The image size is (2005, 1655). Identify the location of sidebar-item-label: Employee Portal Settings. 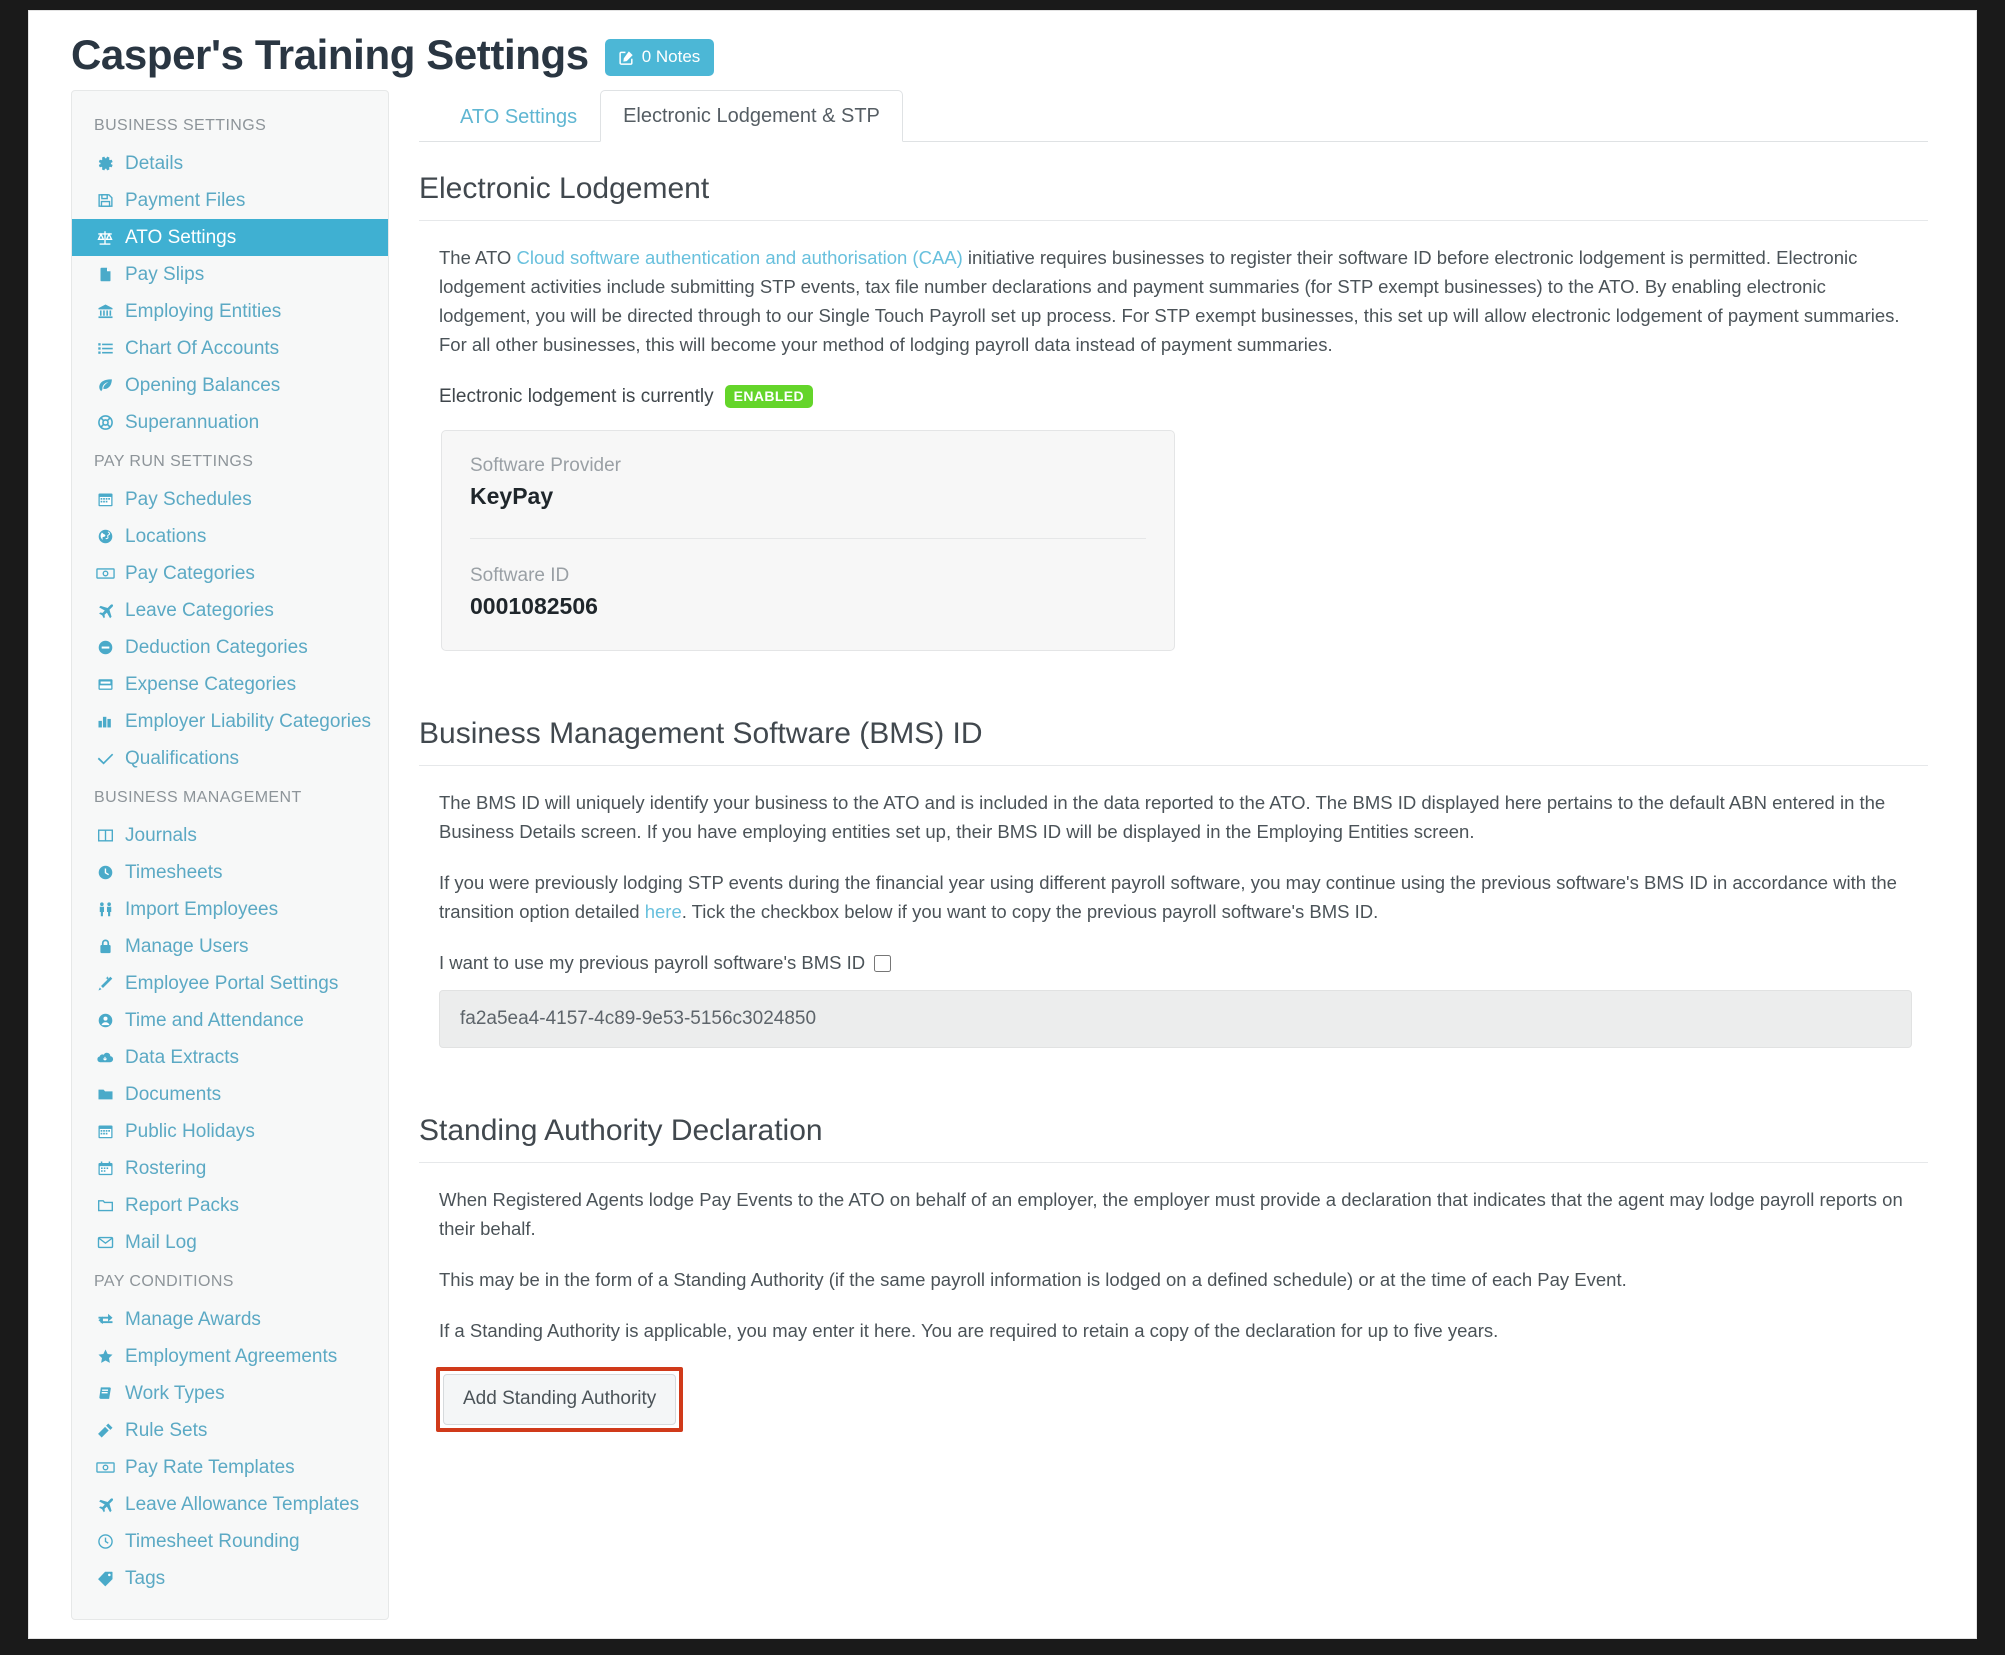
(232, 983).